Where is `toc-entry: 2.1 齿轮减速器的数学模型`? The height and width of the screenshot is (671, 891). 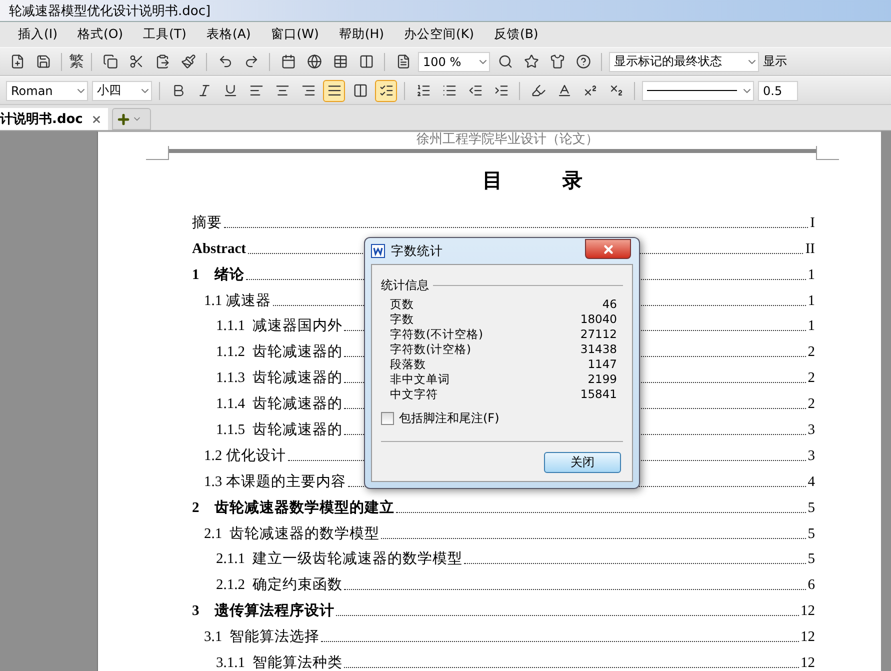 toc-entry: 2.1 齿轮减速器的数学模型 is located at coordinates (292, 533).